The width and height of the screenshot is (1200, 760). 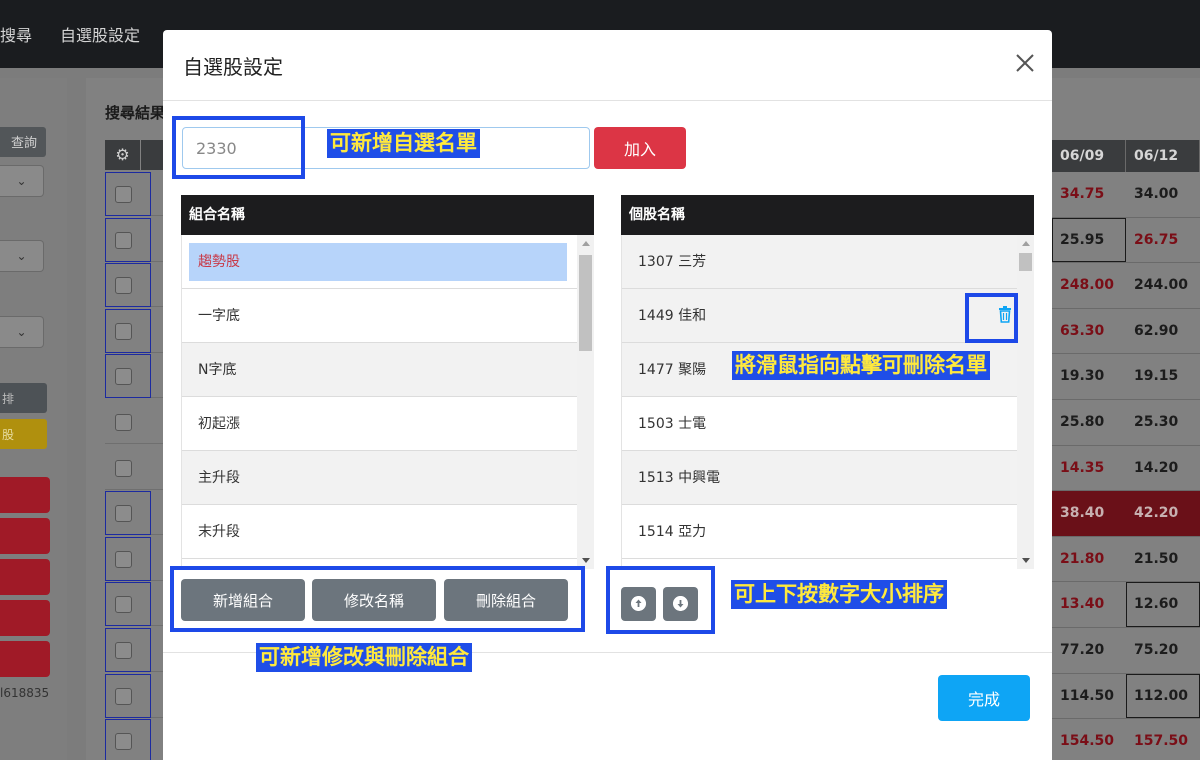 I want to click on price-row: 77.20 75.20, so click(x=1126, y=651).